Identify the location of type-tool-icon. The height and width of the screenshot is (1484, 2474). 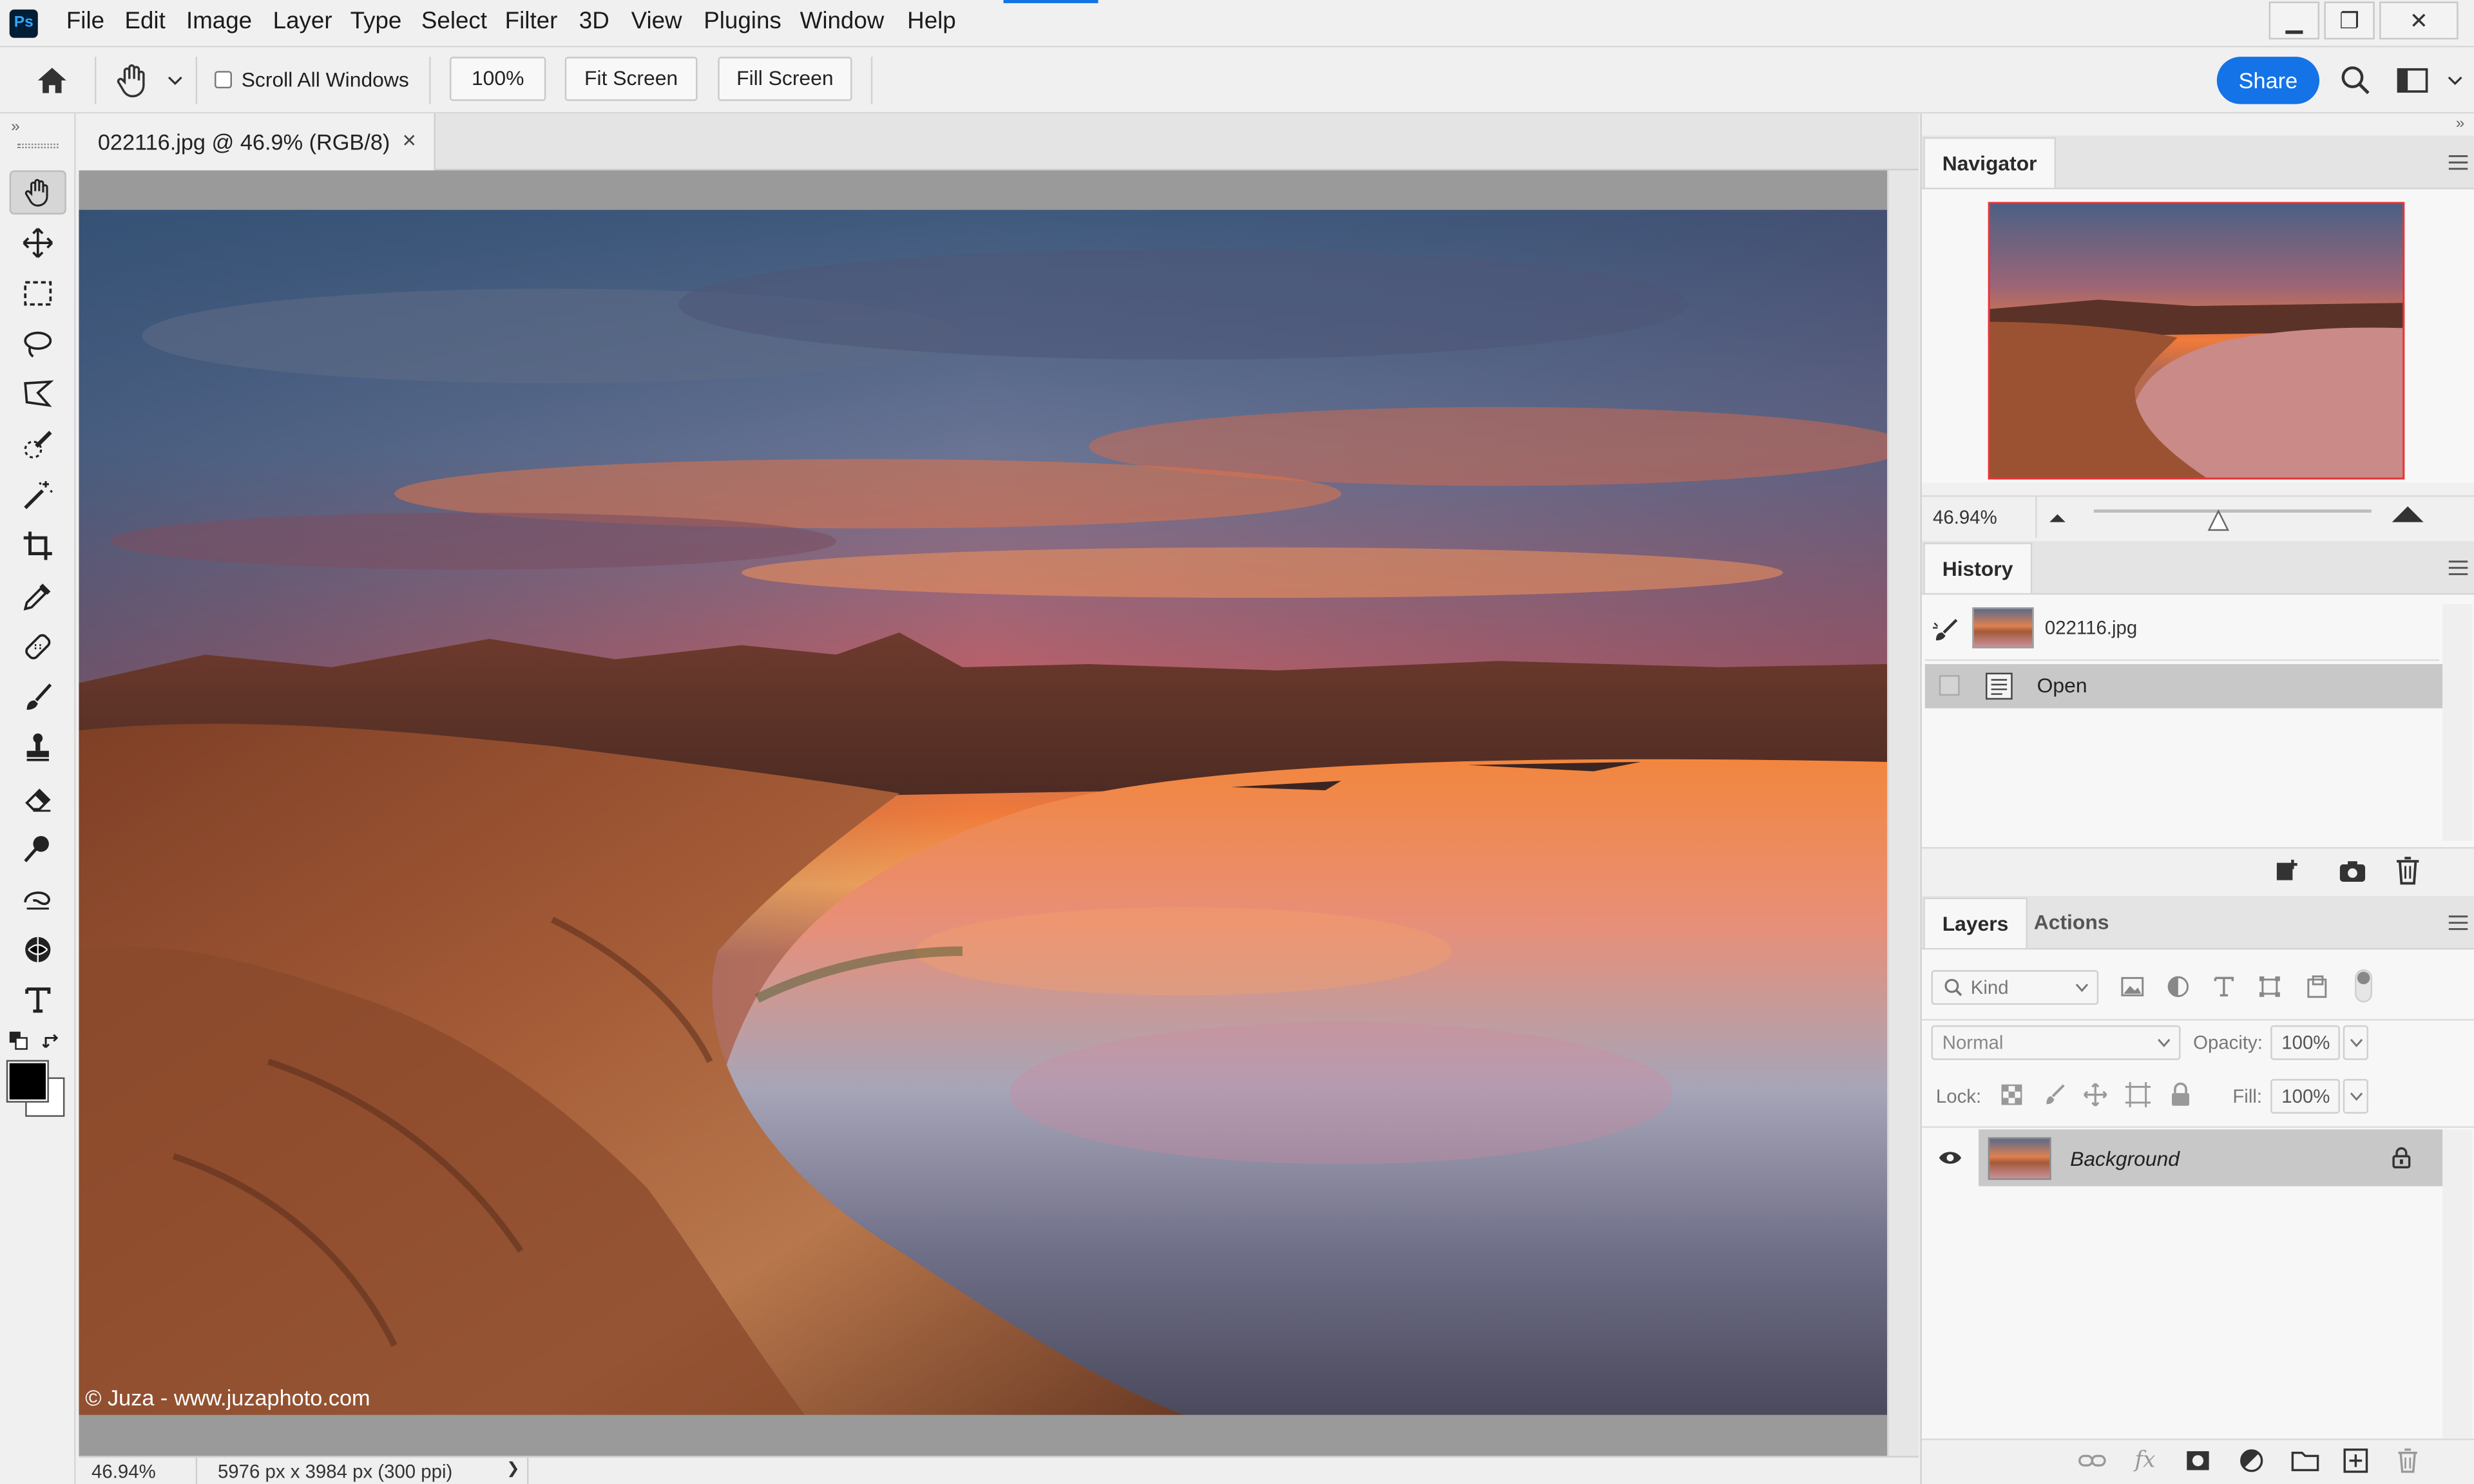
(38, 1000).